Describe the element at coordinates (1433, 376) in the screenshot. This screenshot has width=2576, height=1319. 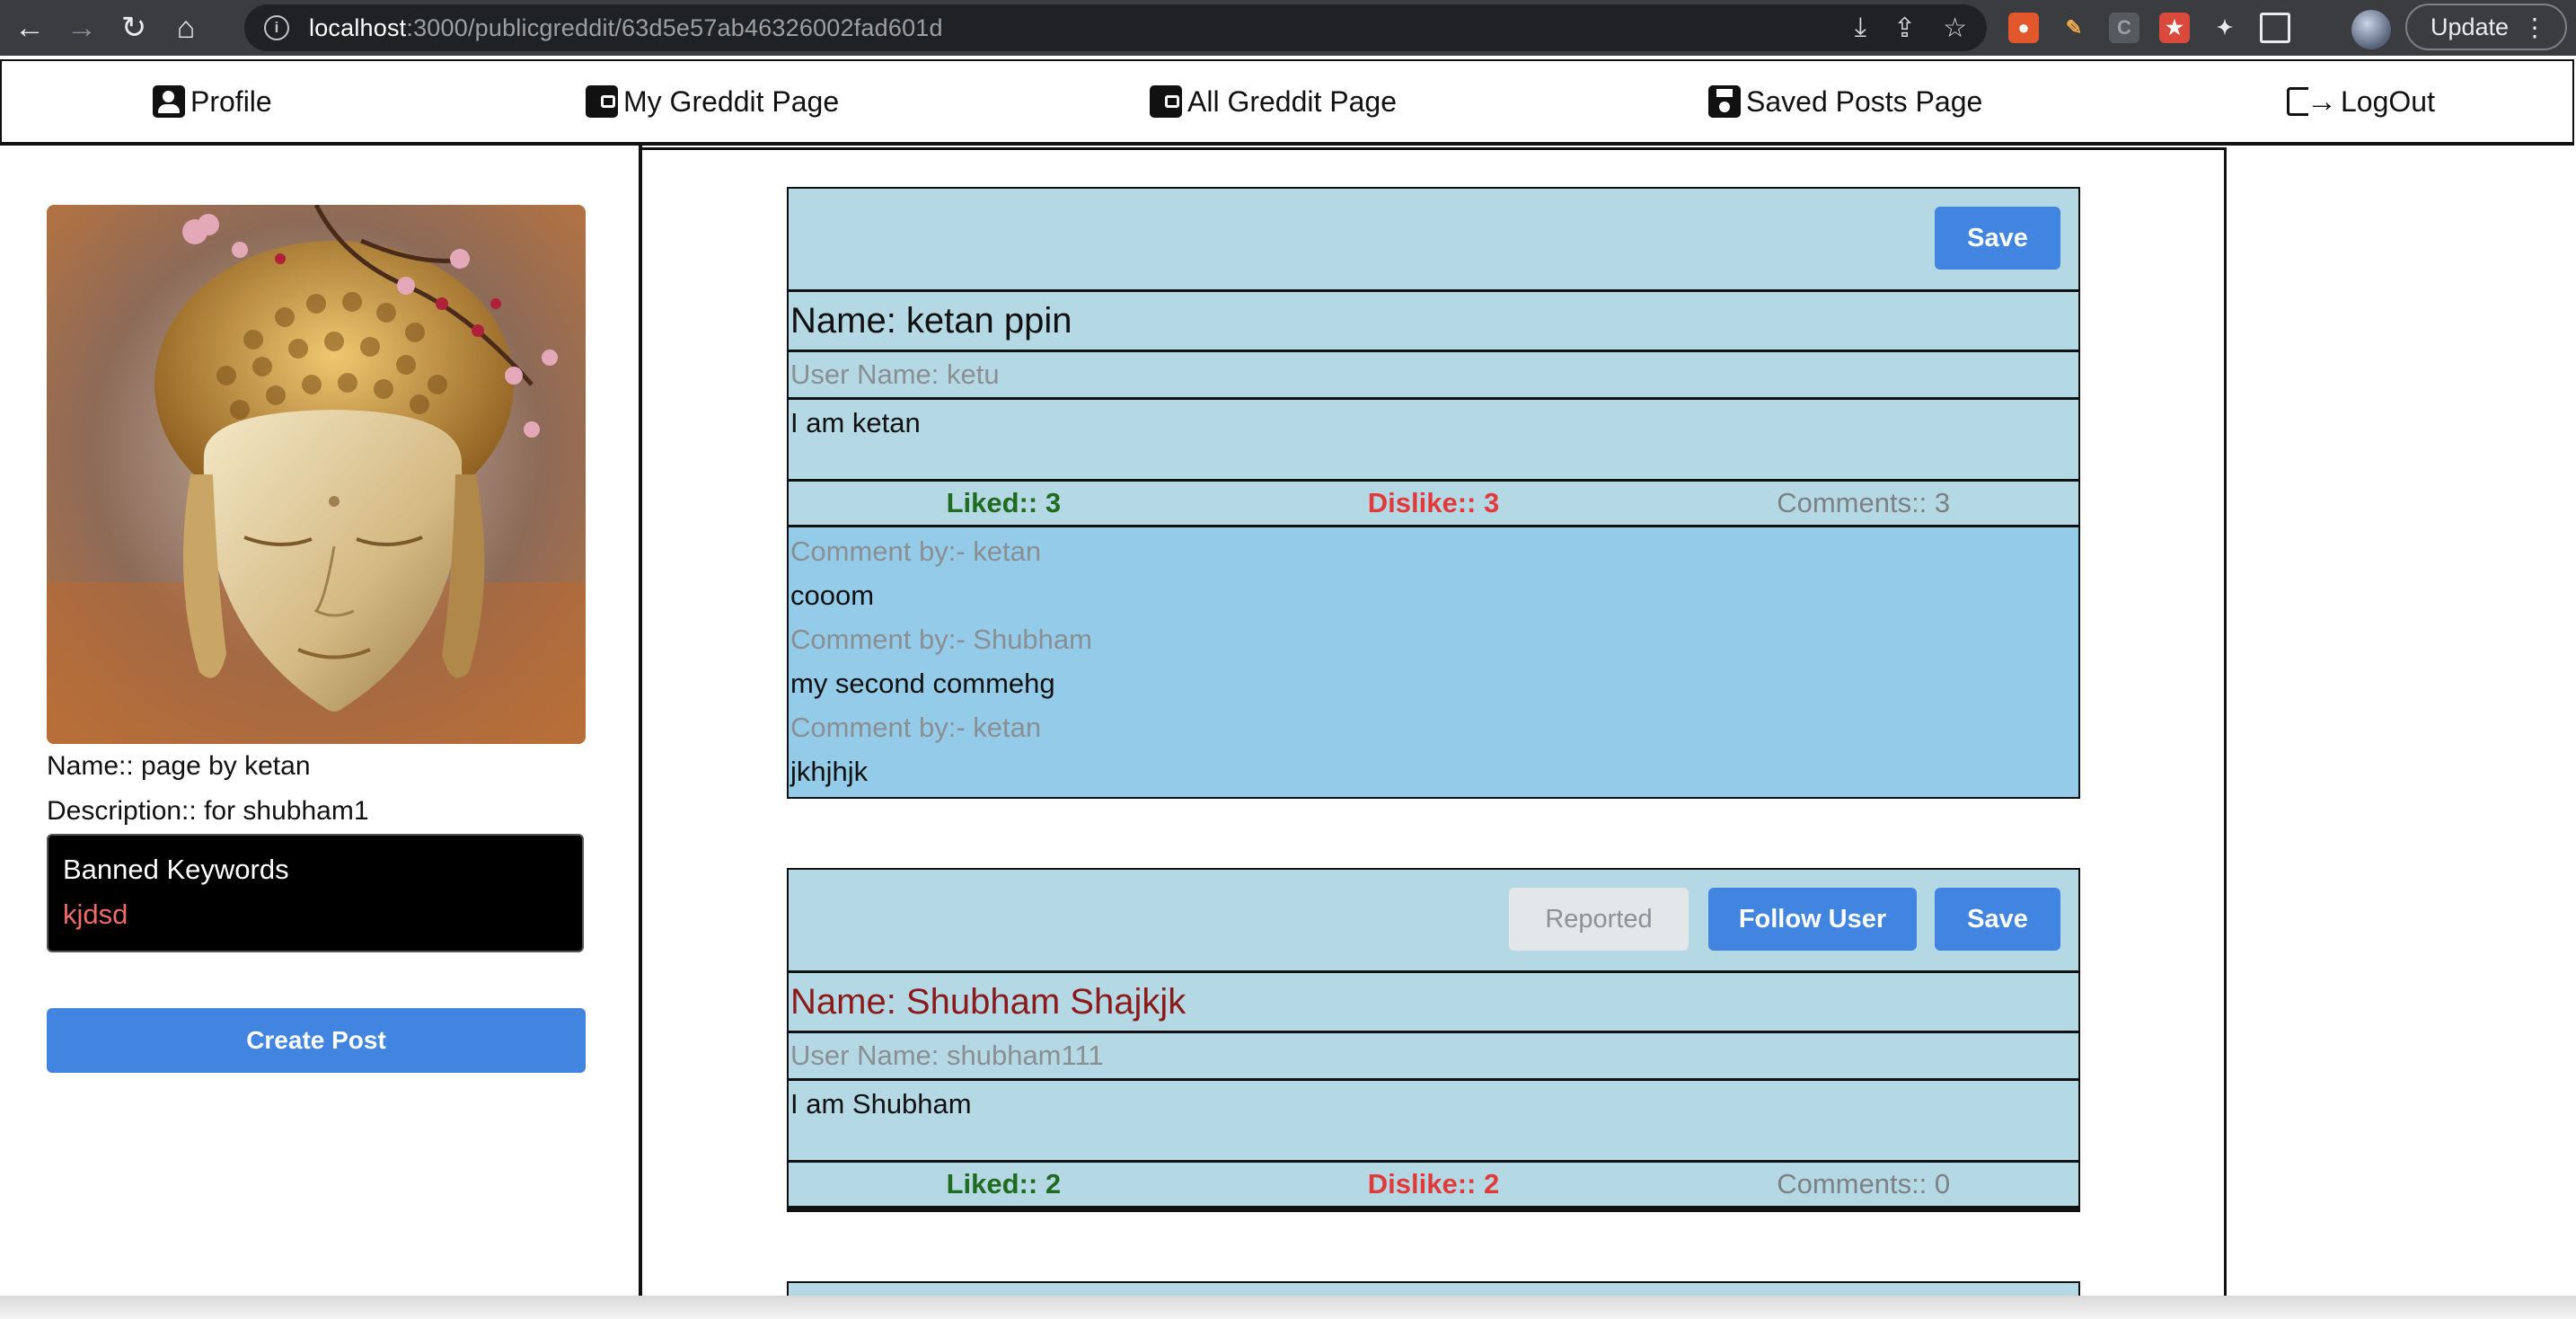
I see `post-username: User Name: ketu` at that location.